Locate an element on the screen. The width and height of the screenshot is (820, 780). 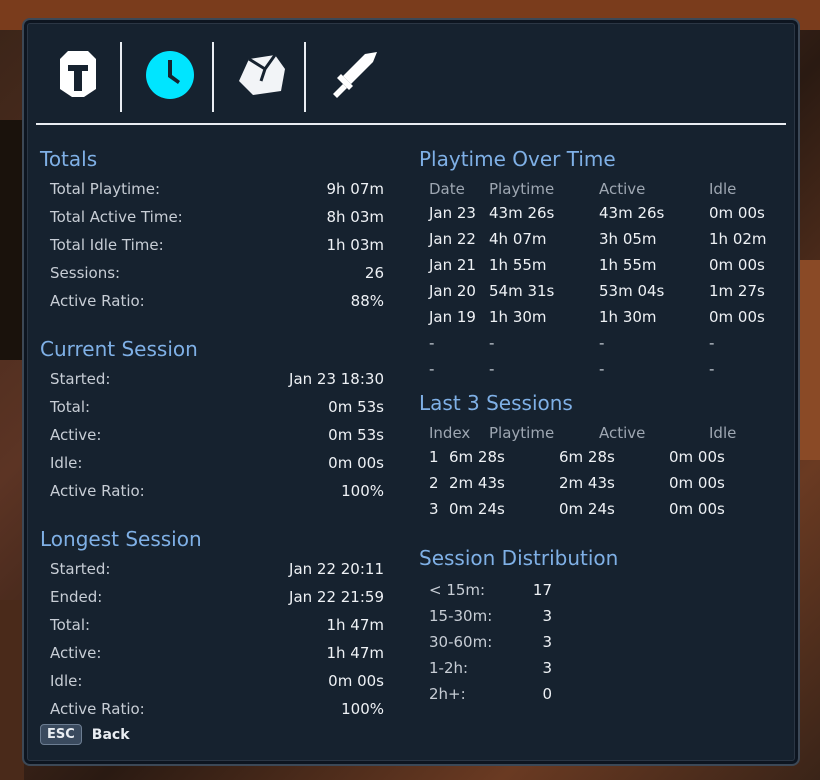
pot-cell: Jan 21 is located at coordinates (452, 265).